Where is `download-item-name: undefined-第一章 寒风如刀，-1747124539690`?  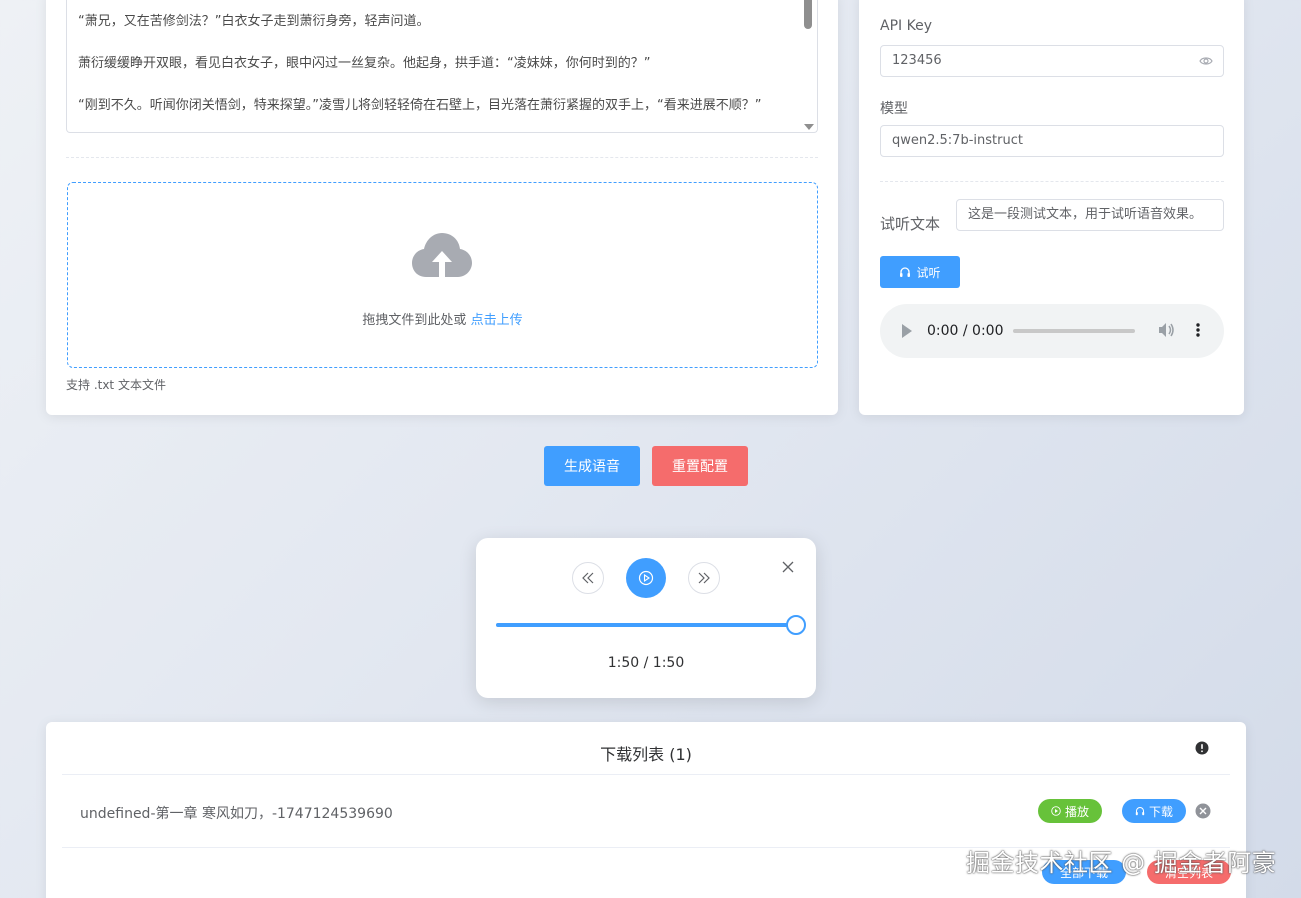
download-item-name: undefined-第一章 寒风如刀，-1747124539690 is located at coordinates (236, 814).